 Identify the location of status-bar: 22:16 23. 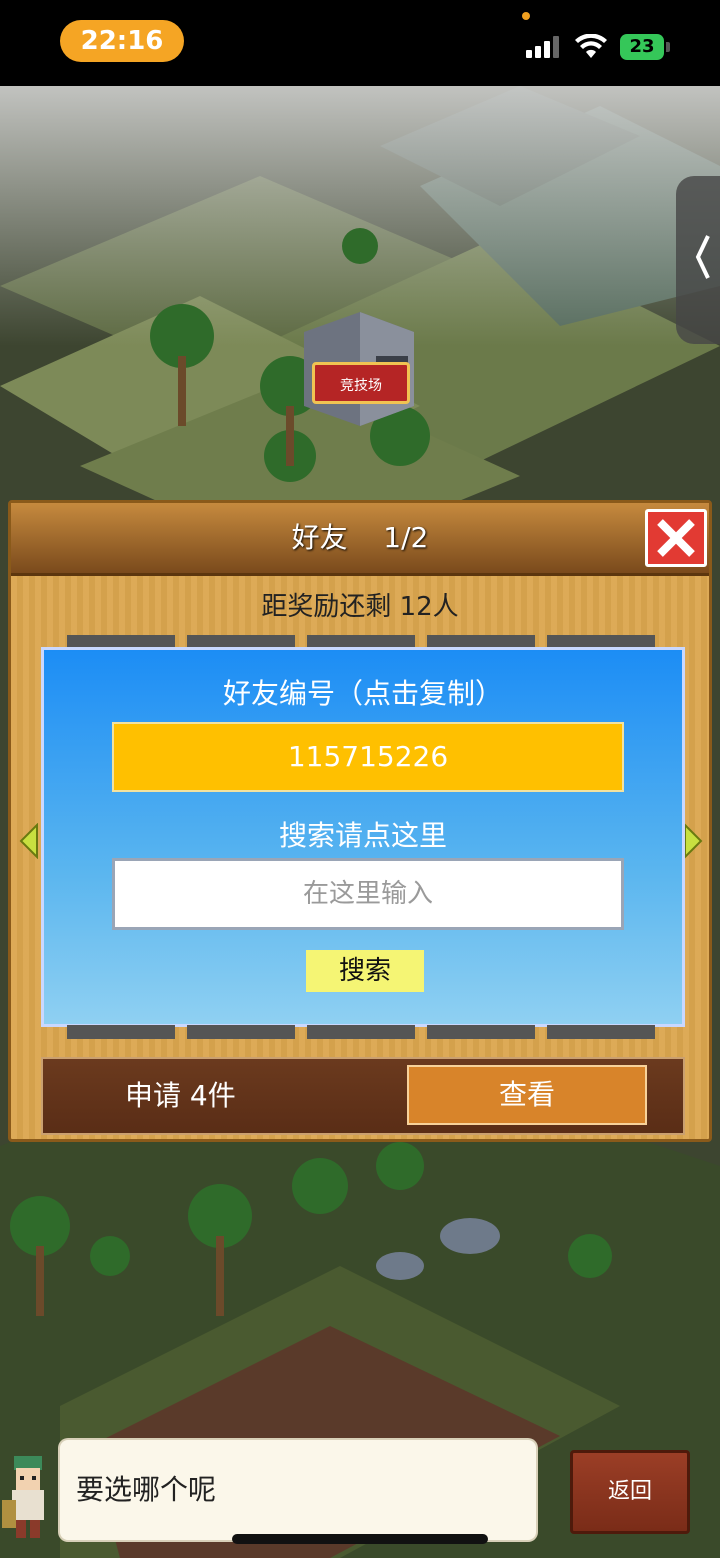
(360, 43).